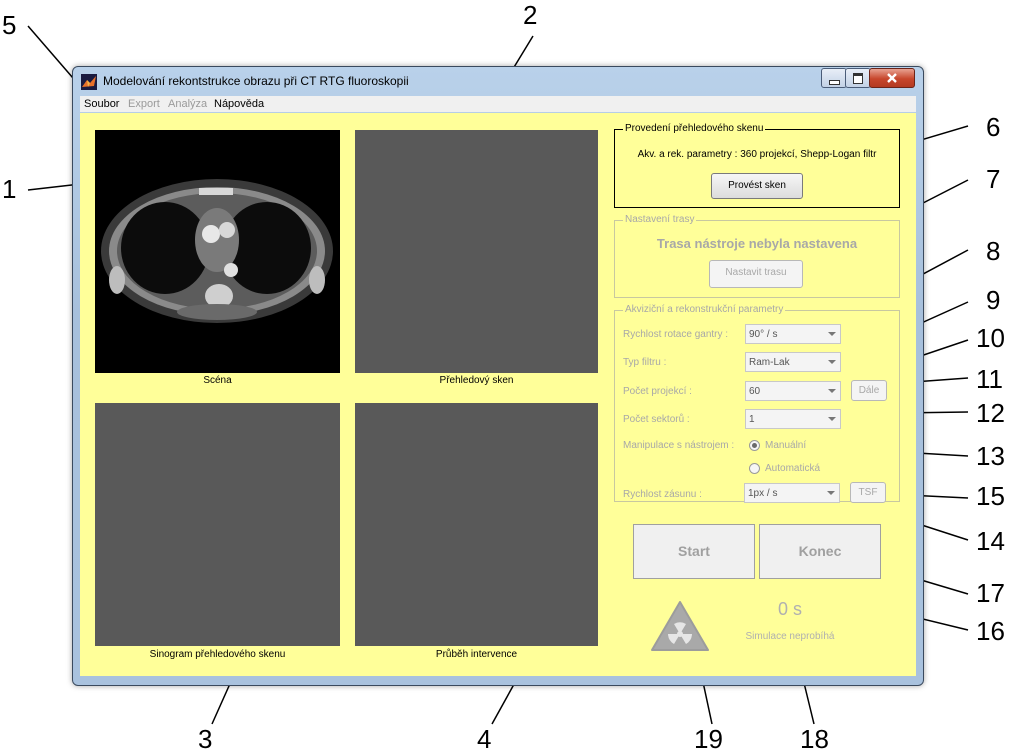 Image resolution: width=1024 pixels, height=756 pixels. Describe the element at coordinates (993, 179) in the screenshot. I see `callout-7: 7` at that location.